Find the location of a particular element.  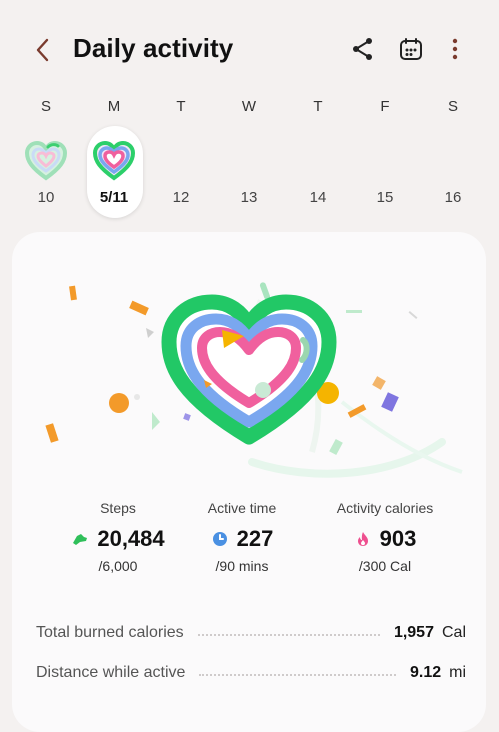

active-time-value: 227 is located at coordinates (255, 538).